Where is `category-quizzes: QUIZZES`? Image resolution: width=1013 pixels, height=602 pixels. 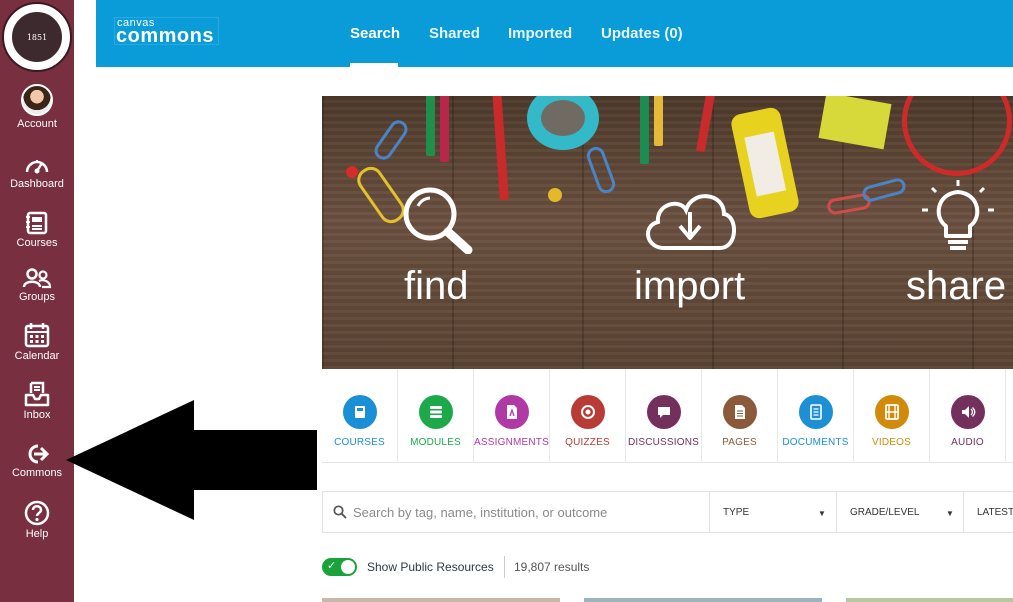
category-quizzes: QUIZZES is located at coordinates (588, 416).